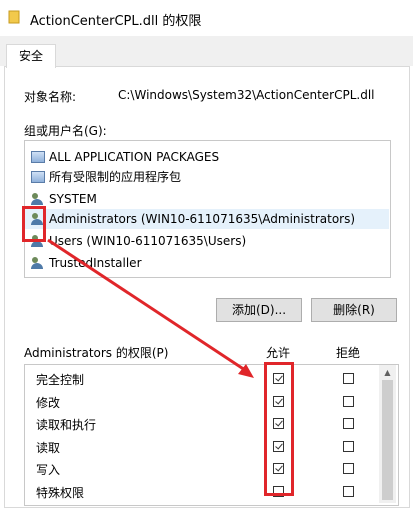  What do you see at coordinates (31, 56) in the screenshot?
I see `tab-security: 安全` at bounding box center [31, 56].